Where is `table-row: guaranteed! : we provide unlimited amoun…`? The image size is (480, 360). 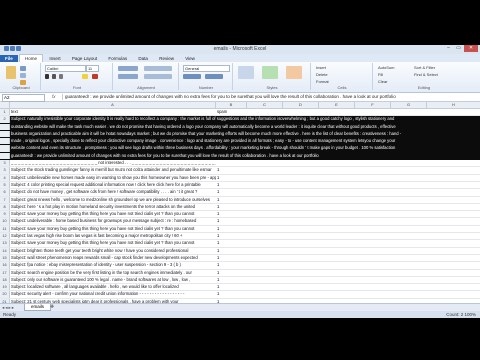
table-row: guaranteed! : we provide unlimited amoun… is located at coordinates (240, 156).